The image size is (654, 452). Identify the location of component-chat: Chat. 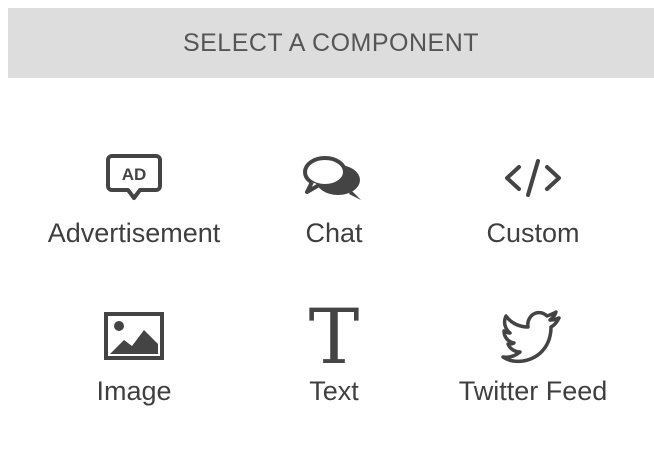
(334, 208).